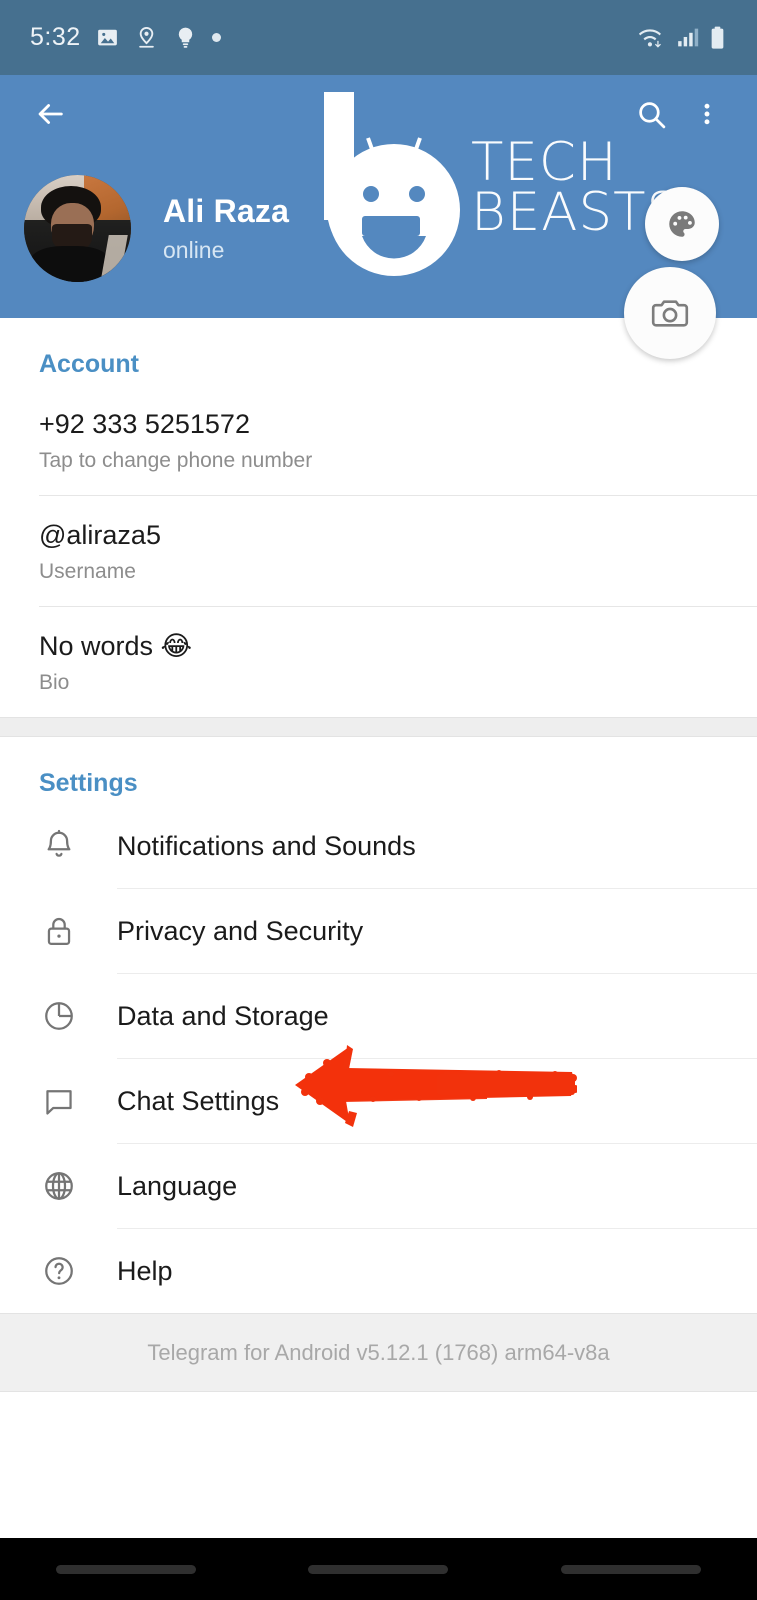 The width and height of the screenshot is (757, 1600). Describe the element at coordinates (58, 1186) in the screenshot. I see `globe-icon` at that location.